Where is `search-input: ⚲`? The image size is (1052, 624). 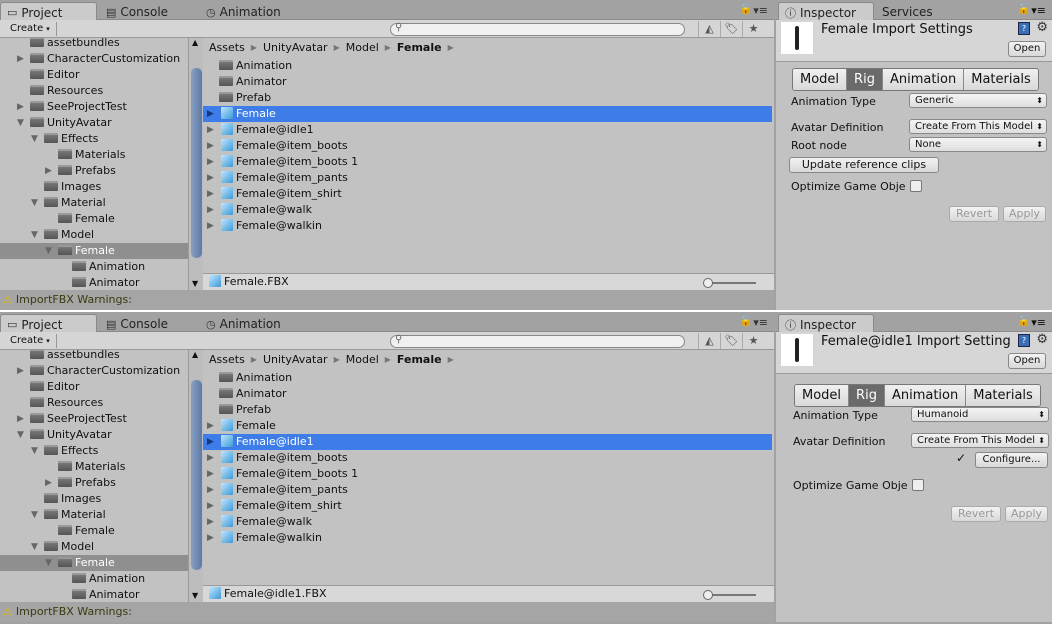
search-input: ⚲ is located at coordinates (537, 29).